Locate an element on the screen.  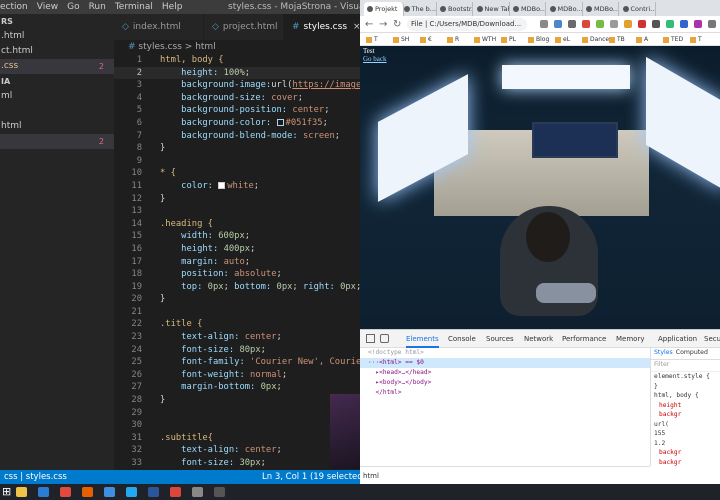
code-line: 15 width: 600px; is located at coordinates (237, 236).